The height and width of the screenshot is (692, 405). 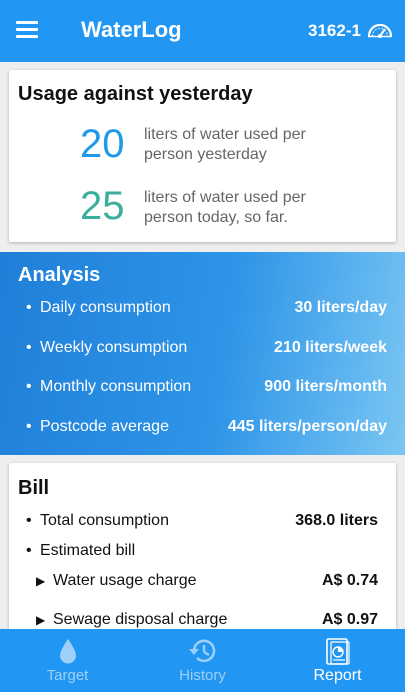 What do you see at coordinates (27, 30) in the screenshot?
I see `hamburger-menu-icon` at bounding box center [27, 30].